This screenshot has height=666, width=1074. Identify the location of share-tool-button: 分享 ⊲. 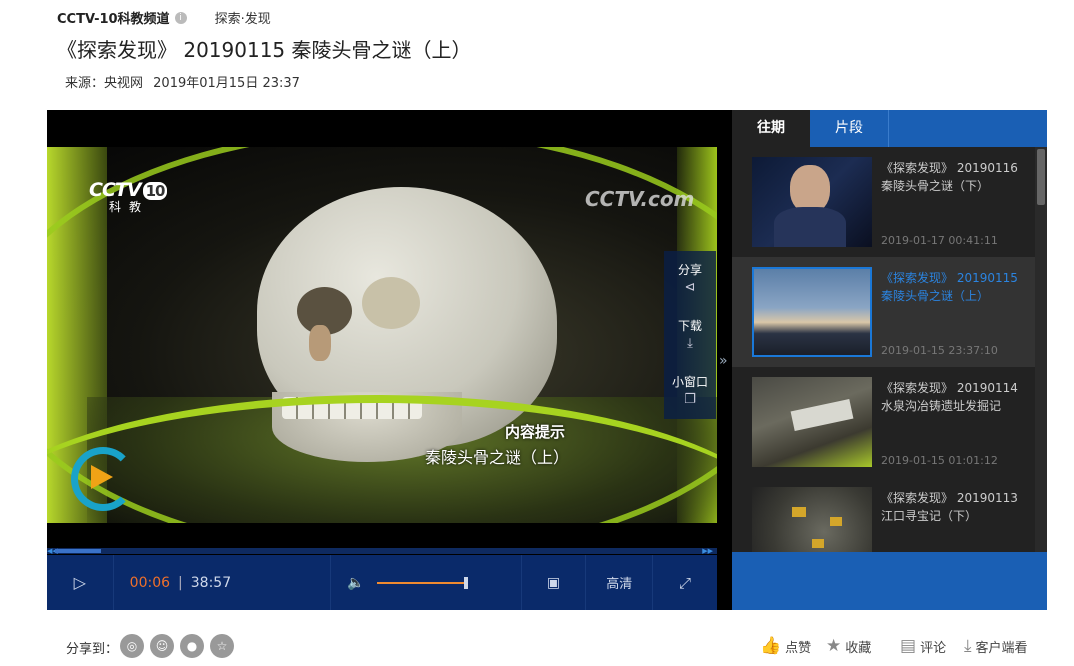
(690, 279).